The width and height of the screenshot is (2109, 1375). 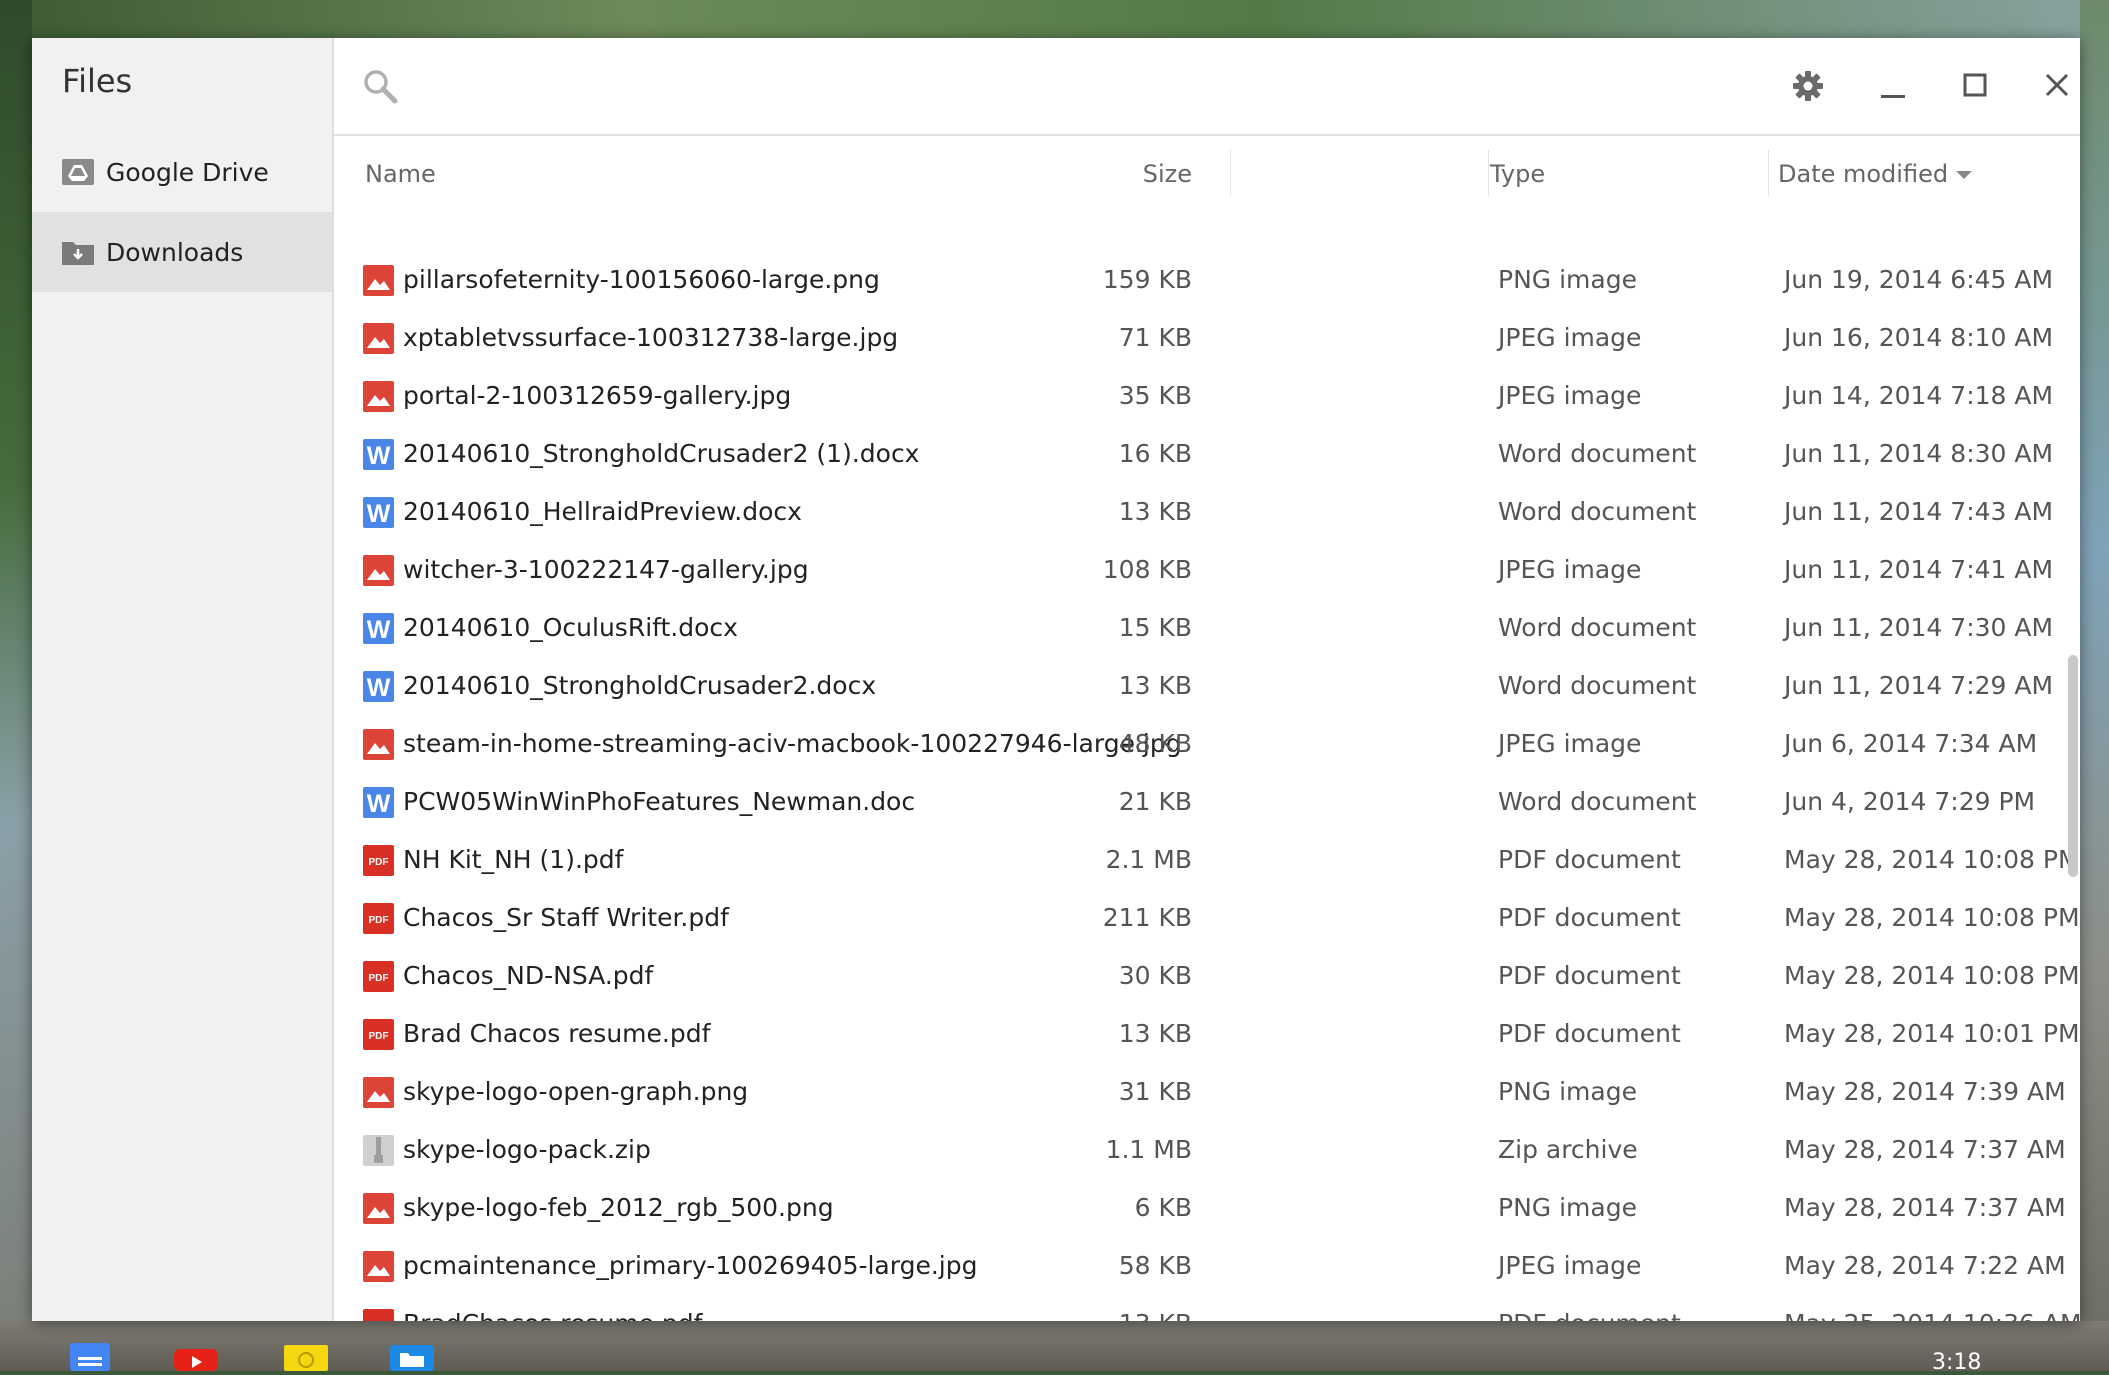 I want to click on sidebar-item-label: Downloads, so click(x=175, y=252).